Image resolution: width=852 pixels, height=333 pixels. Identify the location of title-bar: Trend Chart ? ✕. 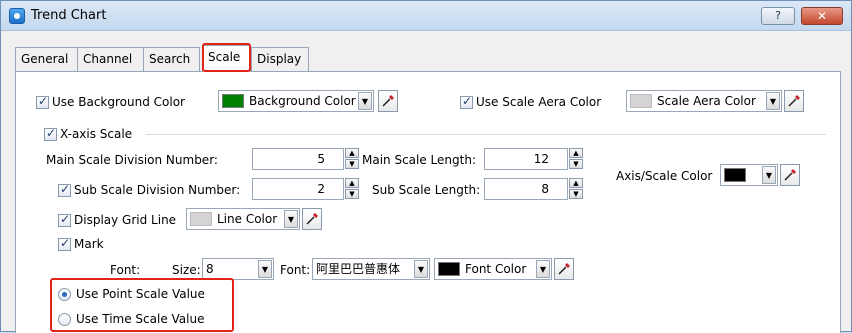
(426, 16).